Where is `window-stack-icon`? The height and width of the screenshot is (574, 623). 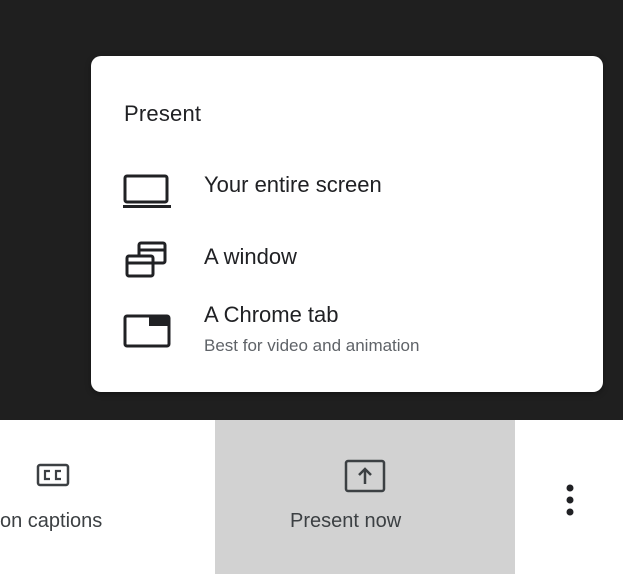
window-stack-icon is located at coordinates (146, 259).